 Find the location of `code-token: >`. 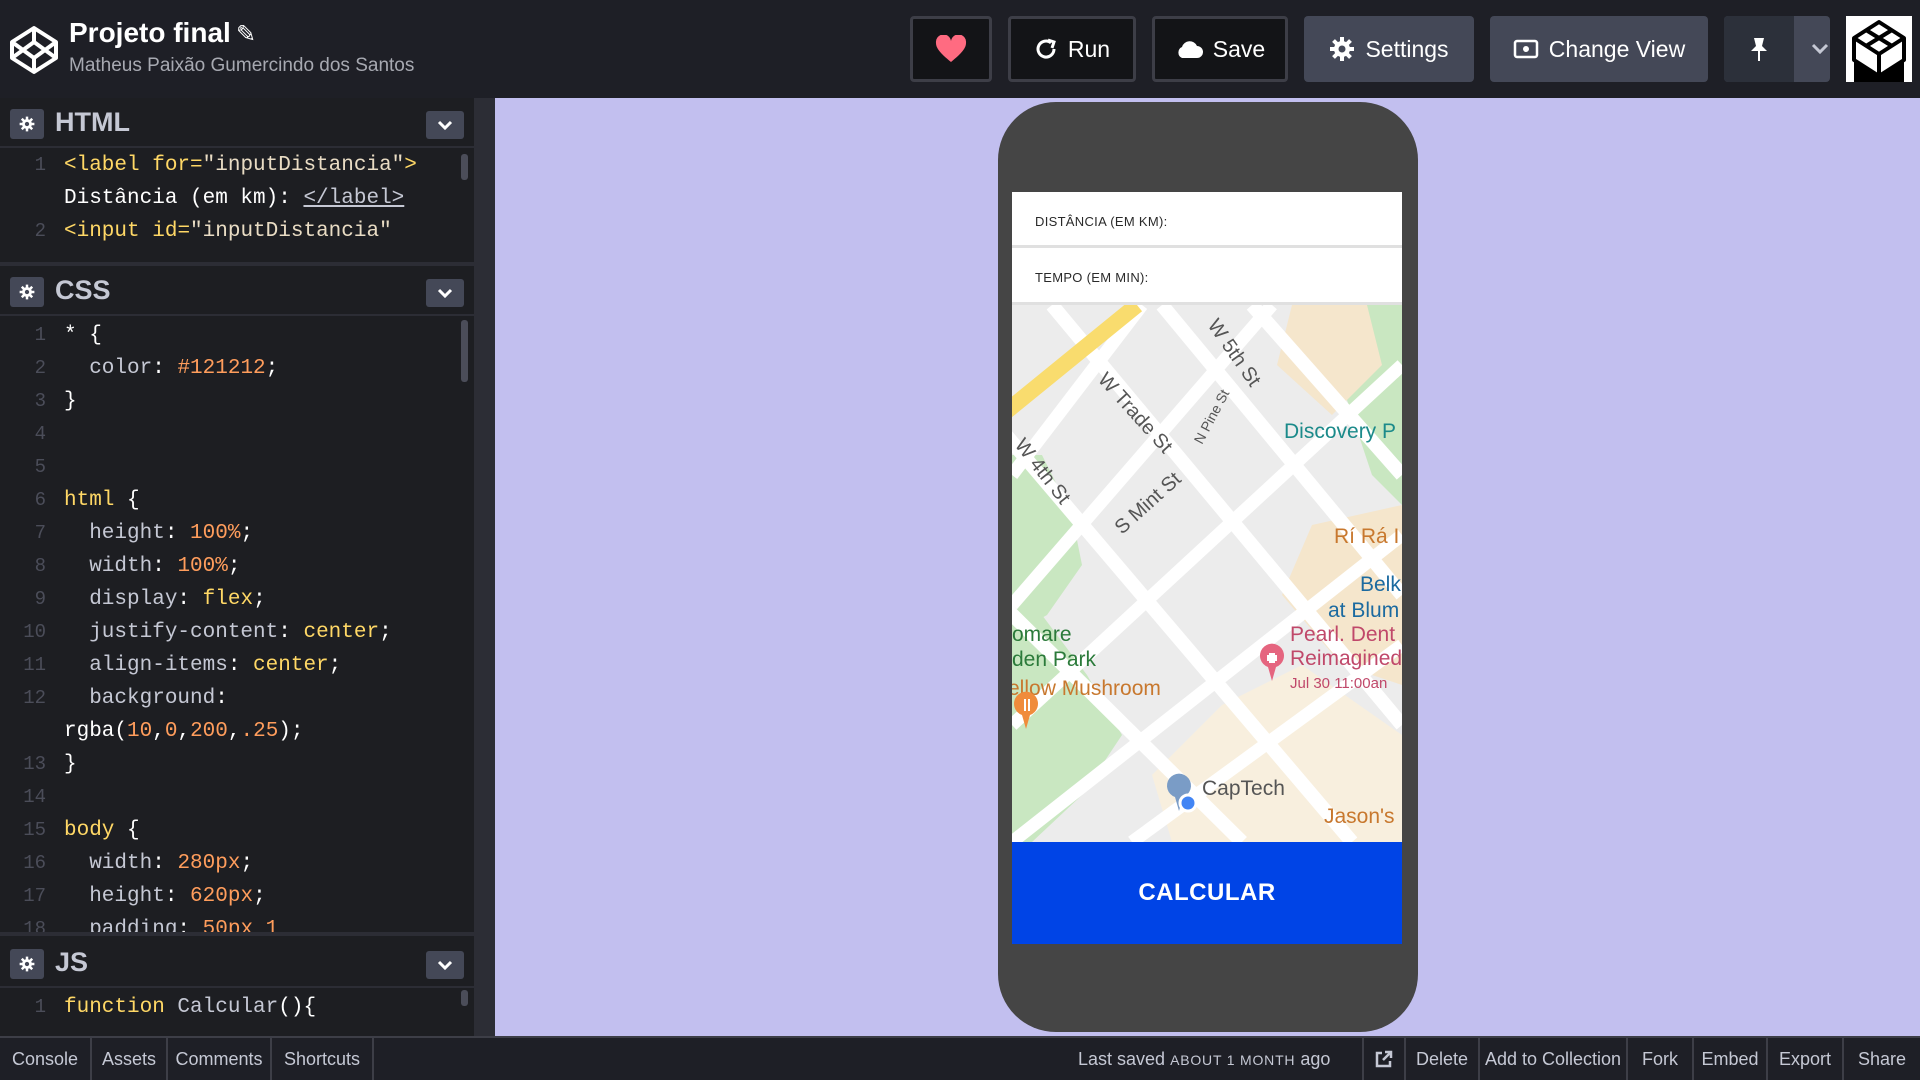

code-token: > is located at coordinates (410, 165).